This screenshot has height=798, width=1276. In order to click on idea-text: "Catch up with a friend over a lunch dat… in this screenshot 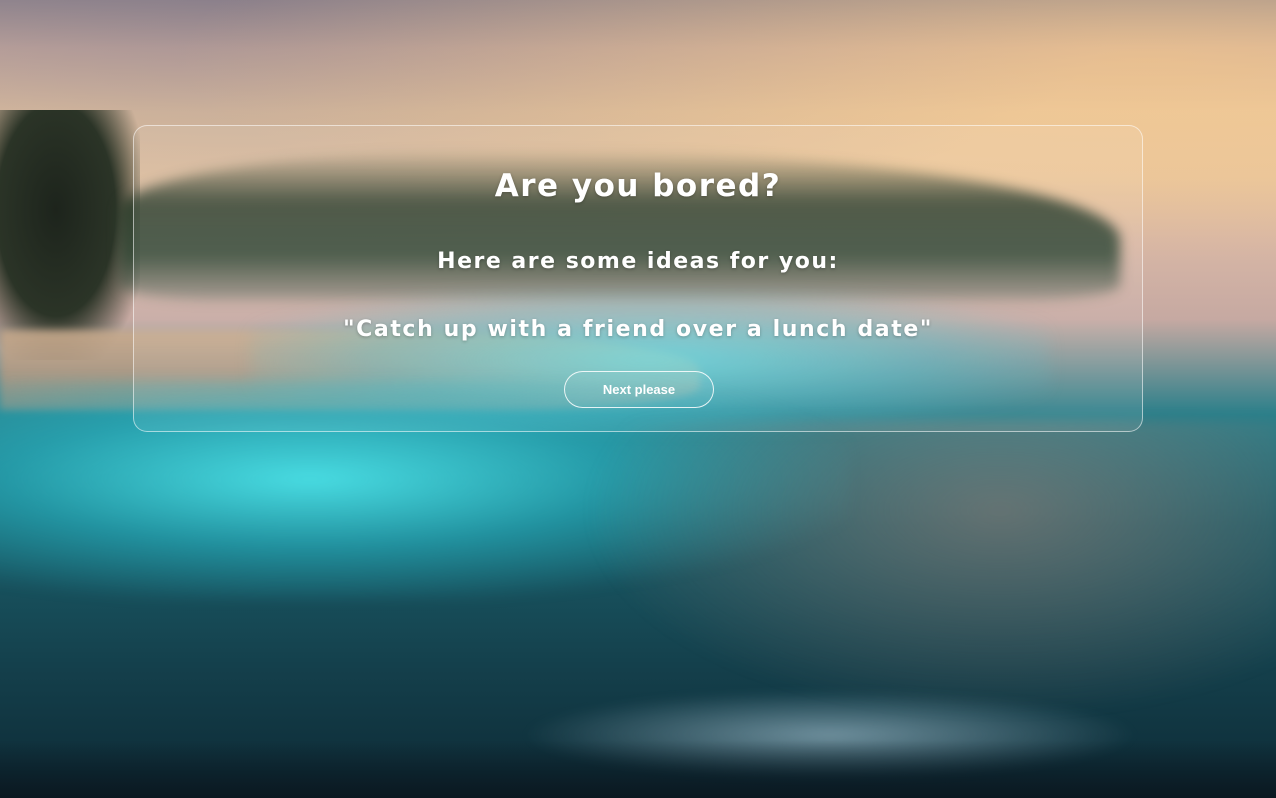, I will do `click(638, 329)`.